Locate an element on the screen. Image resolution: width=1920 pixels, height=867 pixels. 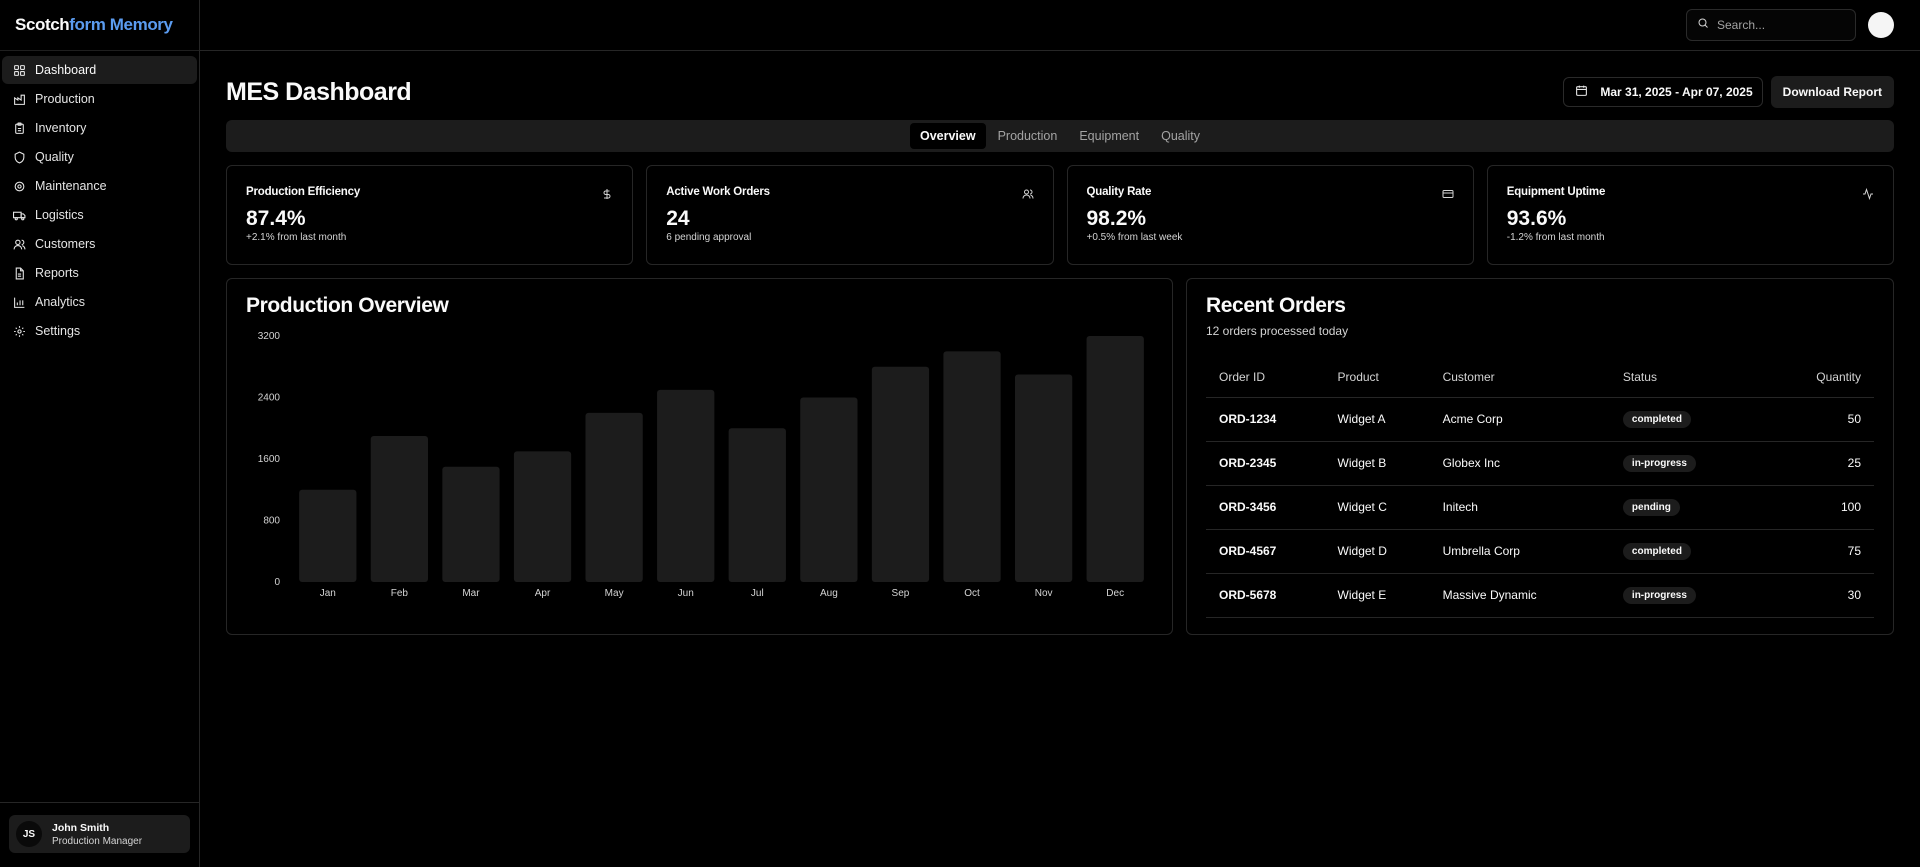
order-status: completed is located at coordinates (1682, 419).